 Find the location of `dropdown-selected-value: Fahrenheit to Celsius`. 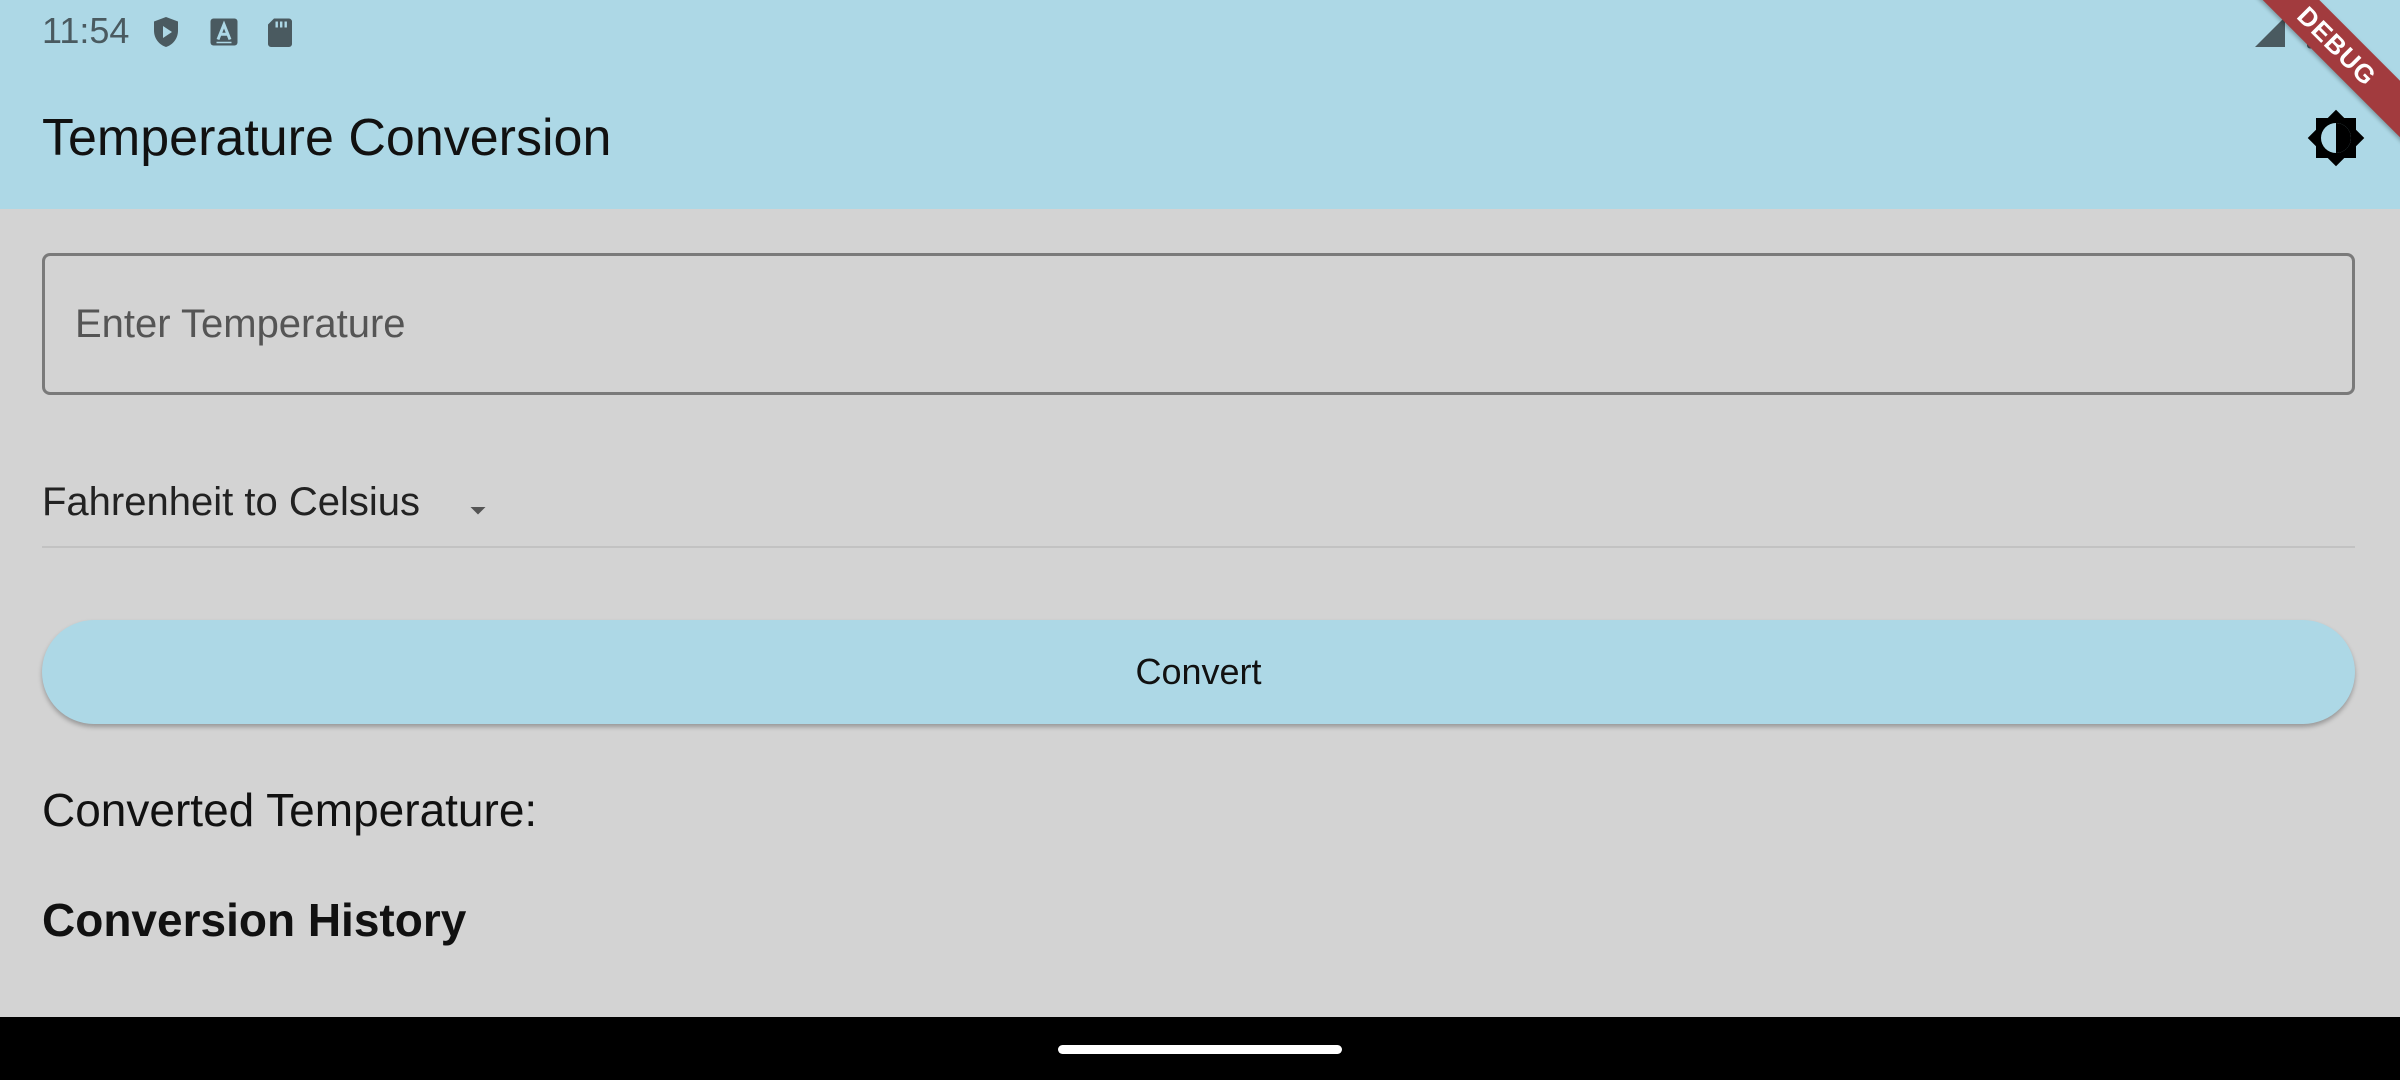

dropdown-selected-value: Fahrenheit to Celsius is located at coordinates (231, 502).